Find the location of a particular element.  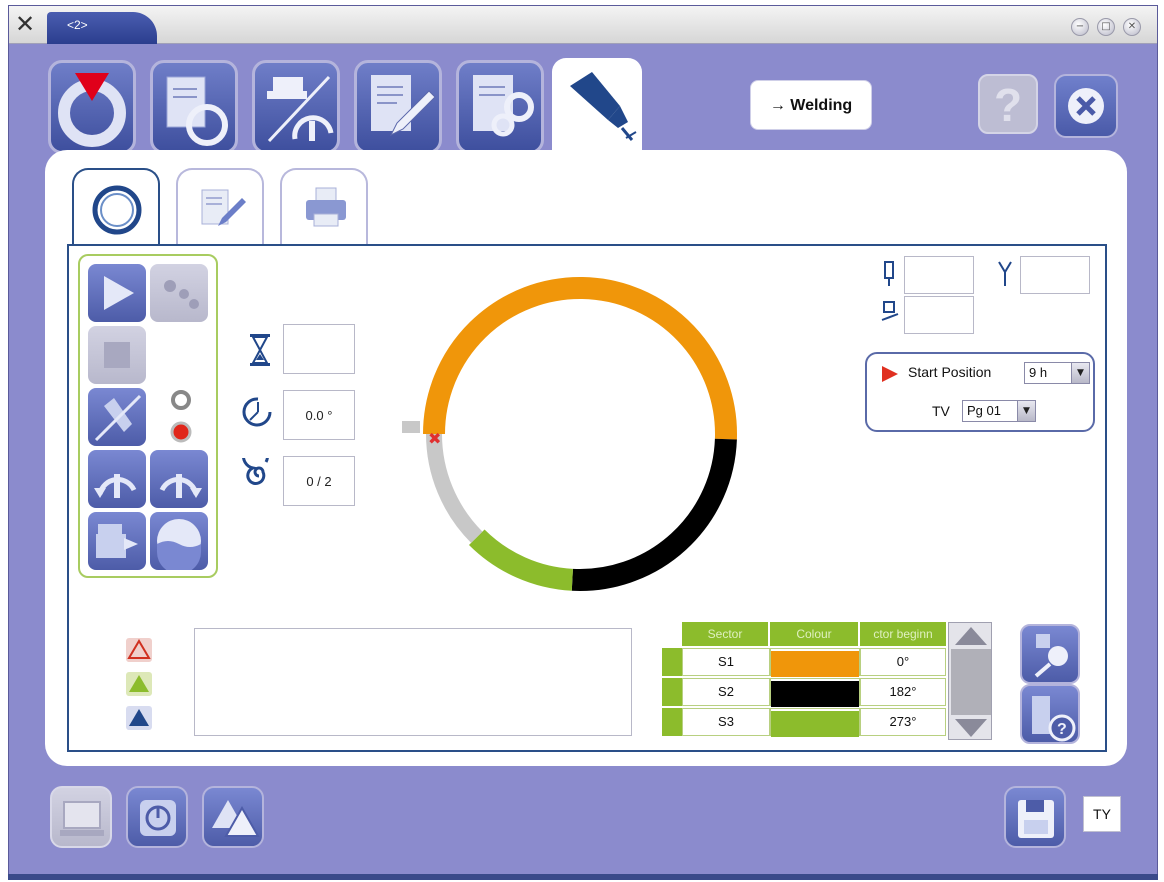

fill-level-icon is located at coordinates (179, 546).